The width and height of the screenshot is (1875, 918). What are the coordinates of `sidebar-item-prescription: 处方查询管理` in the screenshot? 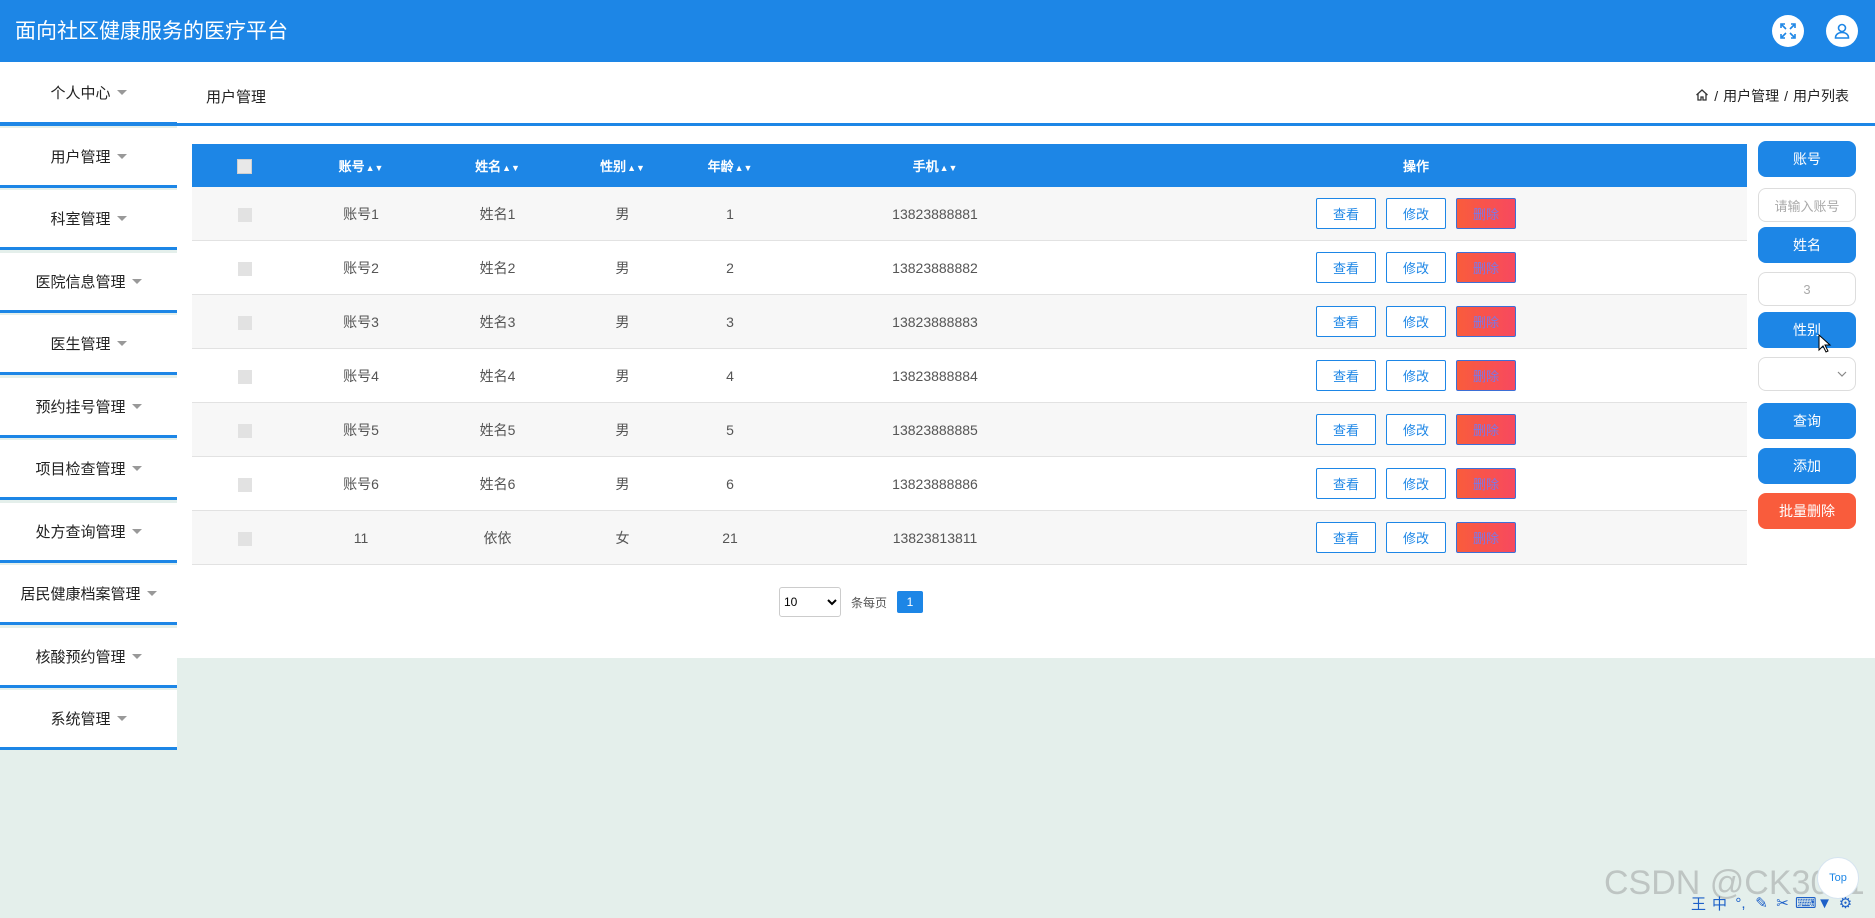 It's located at (88, 533).